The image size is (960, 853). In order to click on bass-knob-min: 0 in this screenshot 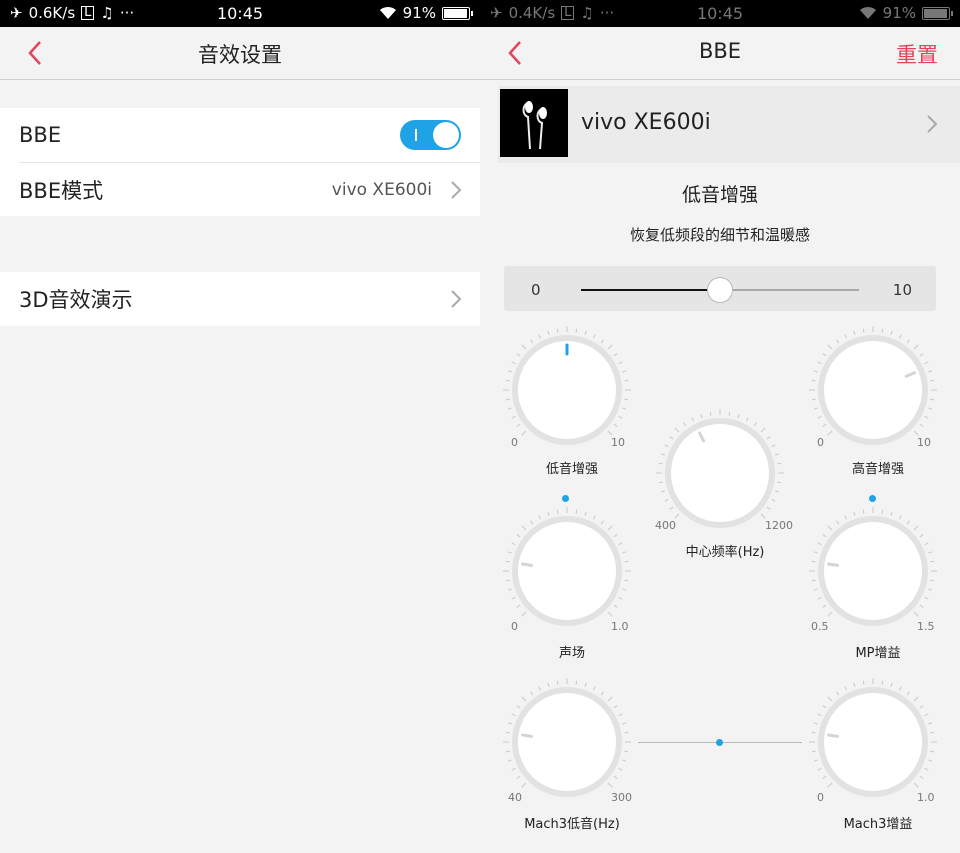, I will do `click(514, 442)`.